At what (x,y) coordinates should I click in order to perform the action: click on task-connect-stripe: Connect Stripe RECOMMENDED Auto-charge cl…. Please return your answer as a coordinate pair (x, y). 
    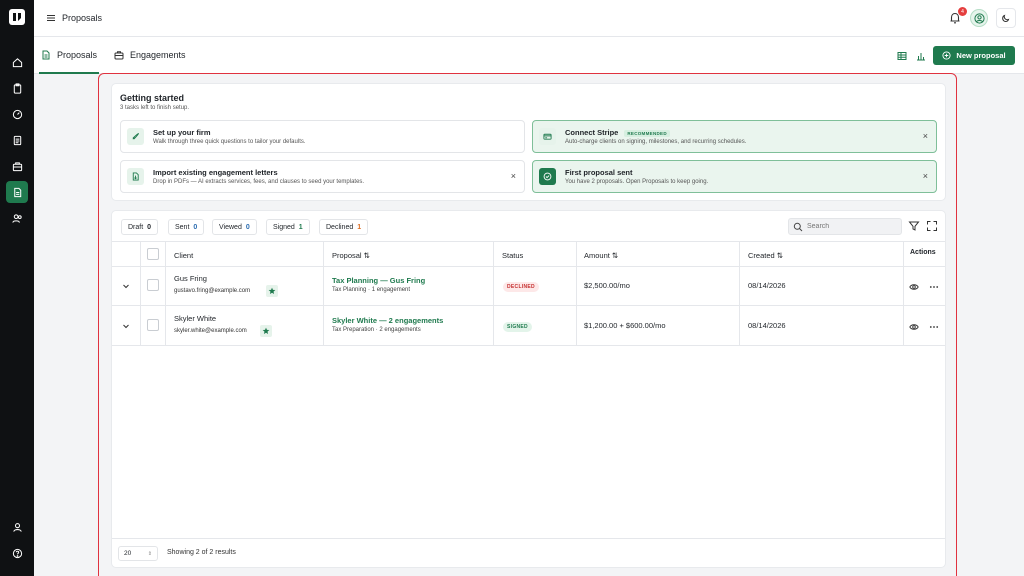
    Looking at the image, I should click on (734, 136).